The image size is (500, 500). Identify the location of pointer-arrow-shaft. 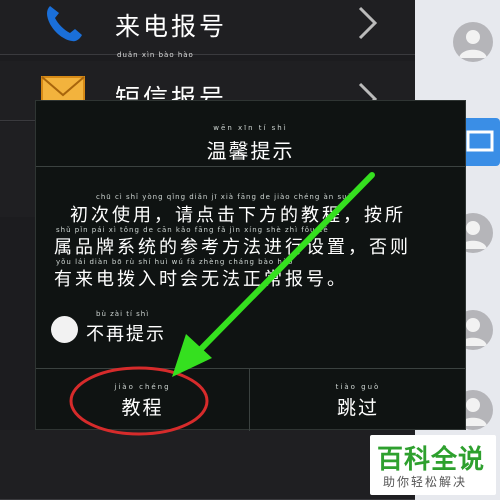
(285, 263).